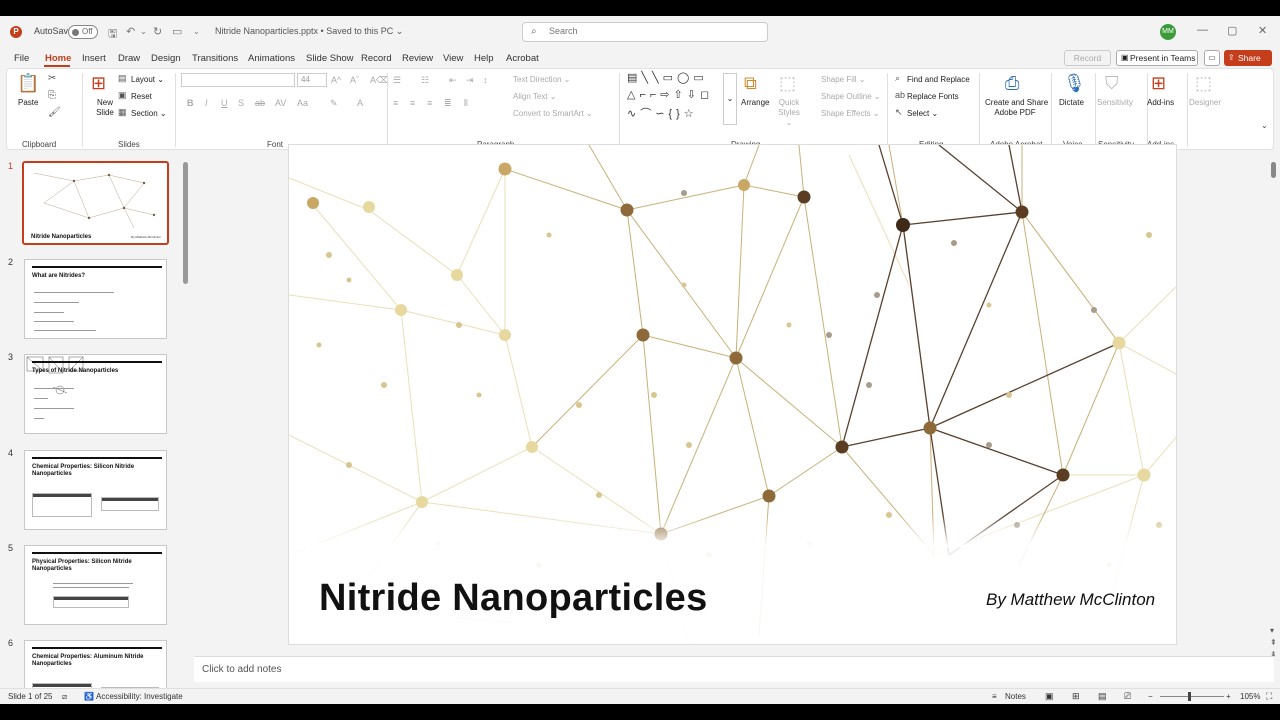 Image resolution: width=1280 pixels, height=720 pixels. I want to click on zoom-out-icon: −, so click(1150, 696).